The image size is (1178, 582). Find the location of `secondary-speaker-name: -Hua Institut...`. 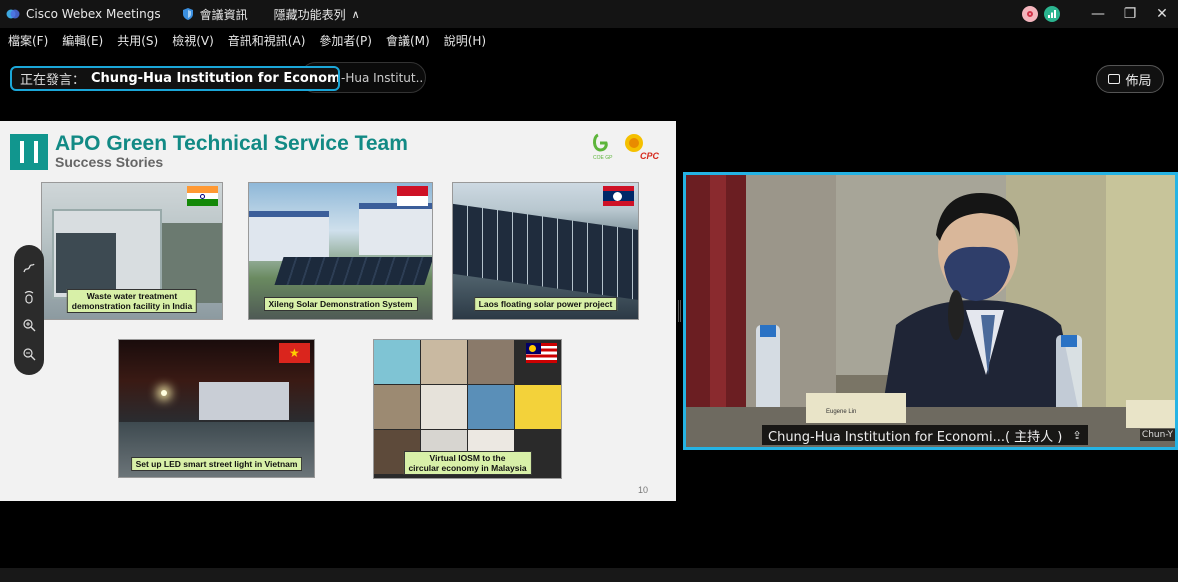

secondary-speaker-name: -Hua Institut... is located at coordinates (383, 77).